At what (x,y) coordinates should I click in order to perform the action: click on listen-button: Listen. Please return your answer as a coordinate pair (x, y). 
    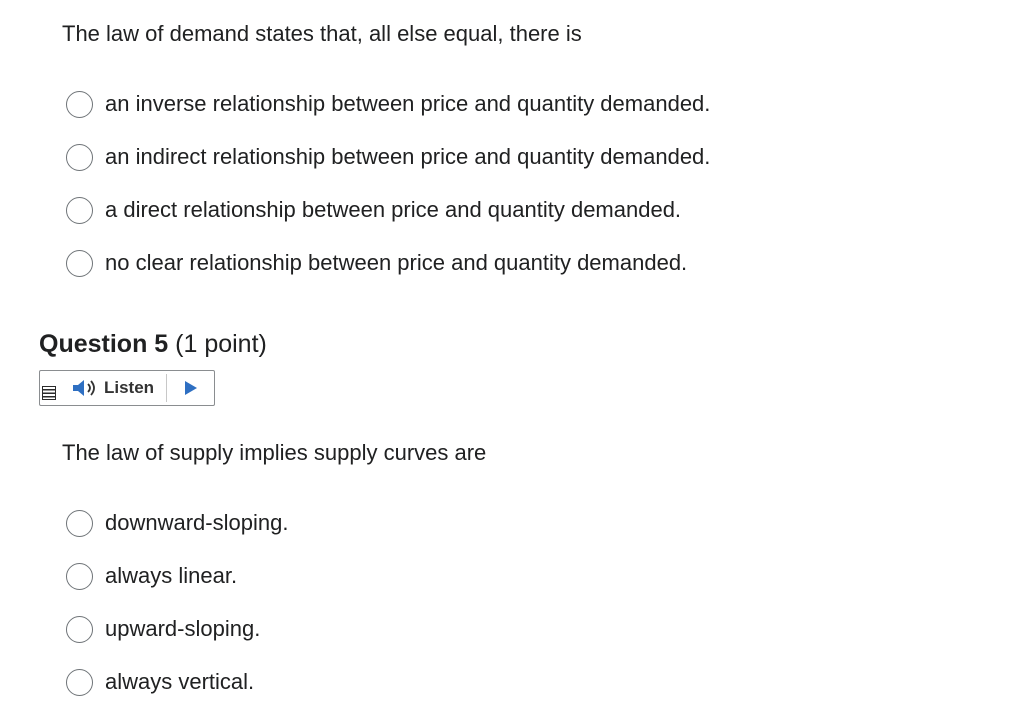
    Looking at the image, I should click on (117, 388).